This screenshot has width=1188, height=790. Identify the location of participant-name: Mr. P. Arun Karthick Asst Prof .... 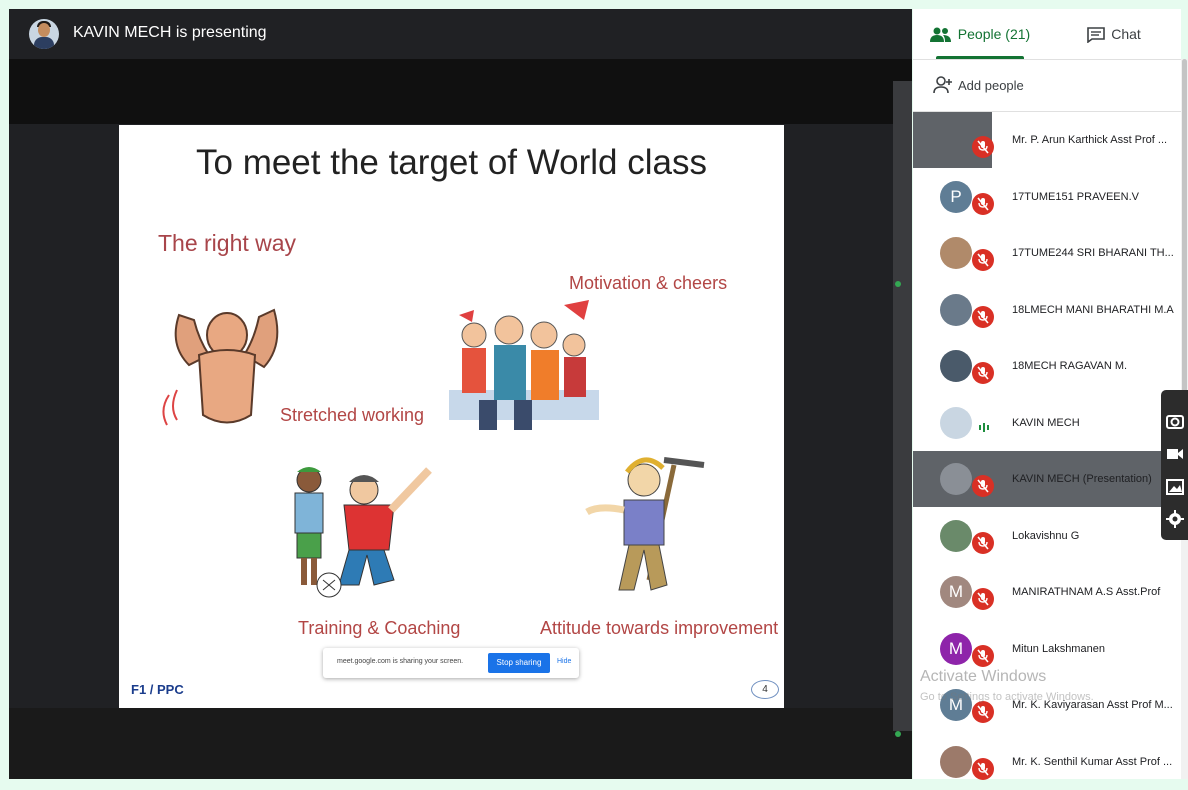
(1090, 140).